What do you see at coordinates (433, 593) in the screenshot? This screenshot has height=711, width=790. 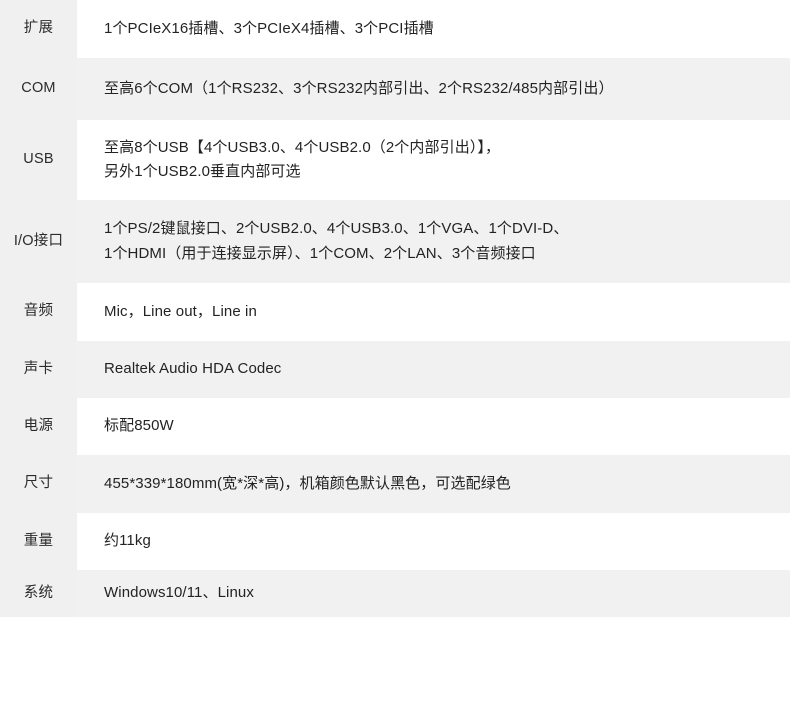 I see `row-value-os: Windows10/11、Linux` at bounding box center [433, 593].